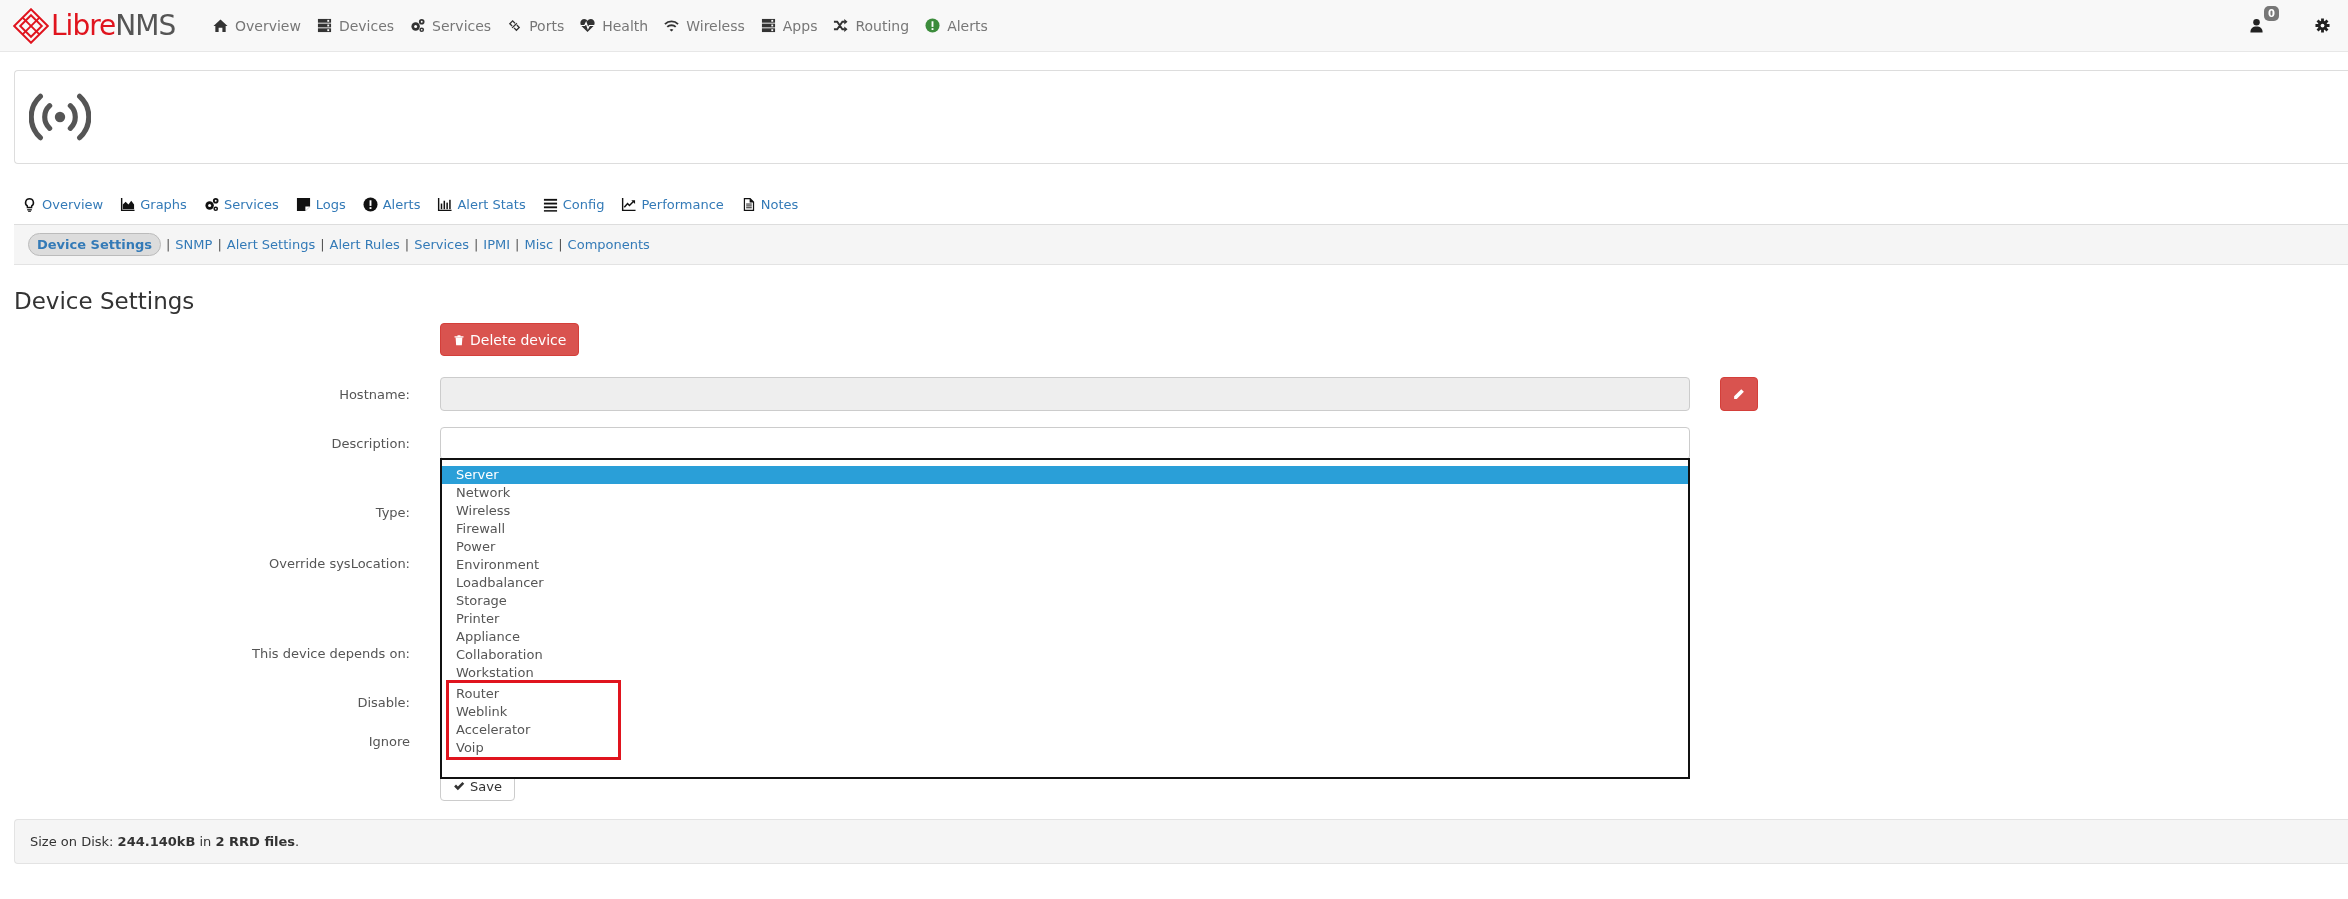 Image resolution: width=2348 pixels, height=899 pixels. What do you see at coordinates (871, 25) in the screenshot?
I see `nav-menu-item: Routing` at bounding box center [871, 25].